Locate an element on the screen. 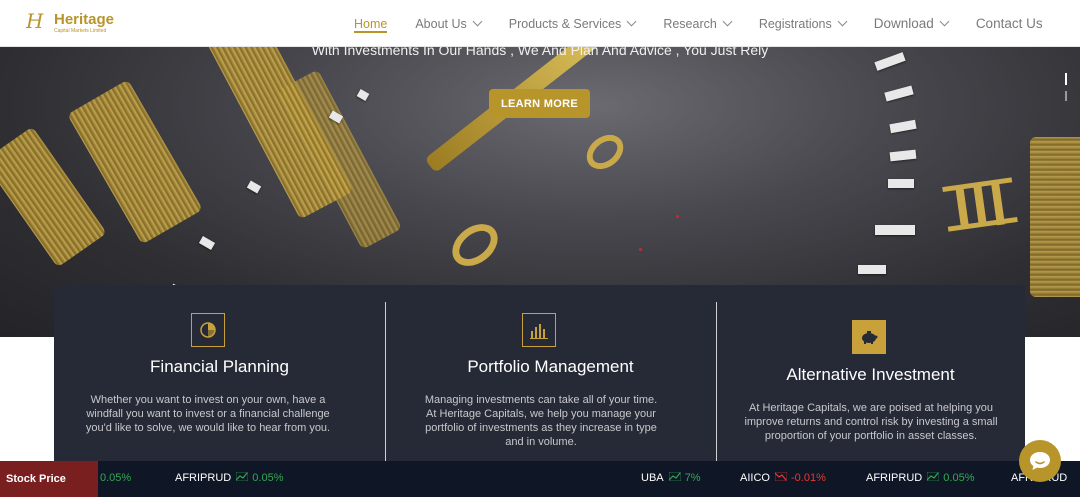  nav-contact-us-label: Contact Us is located at coordinates (1009, 23).